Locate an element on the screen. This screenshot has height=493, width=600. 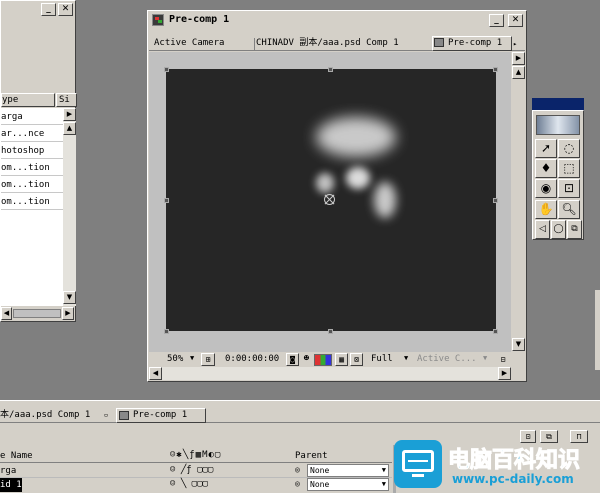
table-row: rga ☺ ╱ƒ ▢▢▢ ◎ None ▼ is located at coordinates (196, 471).